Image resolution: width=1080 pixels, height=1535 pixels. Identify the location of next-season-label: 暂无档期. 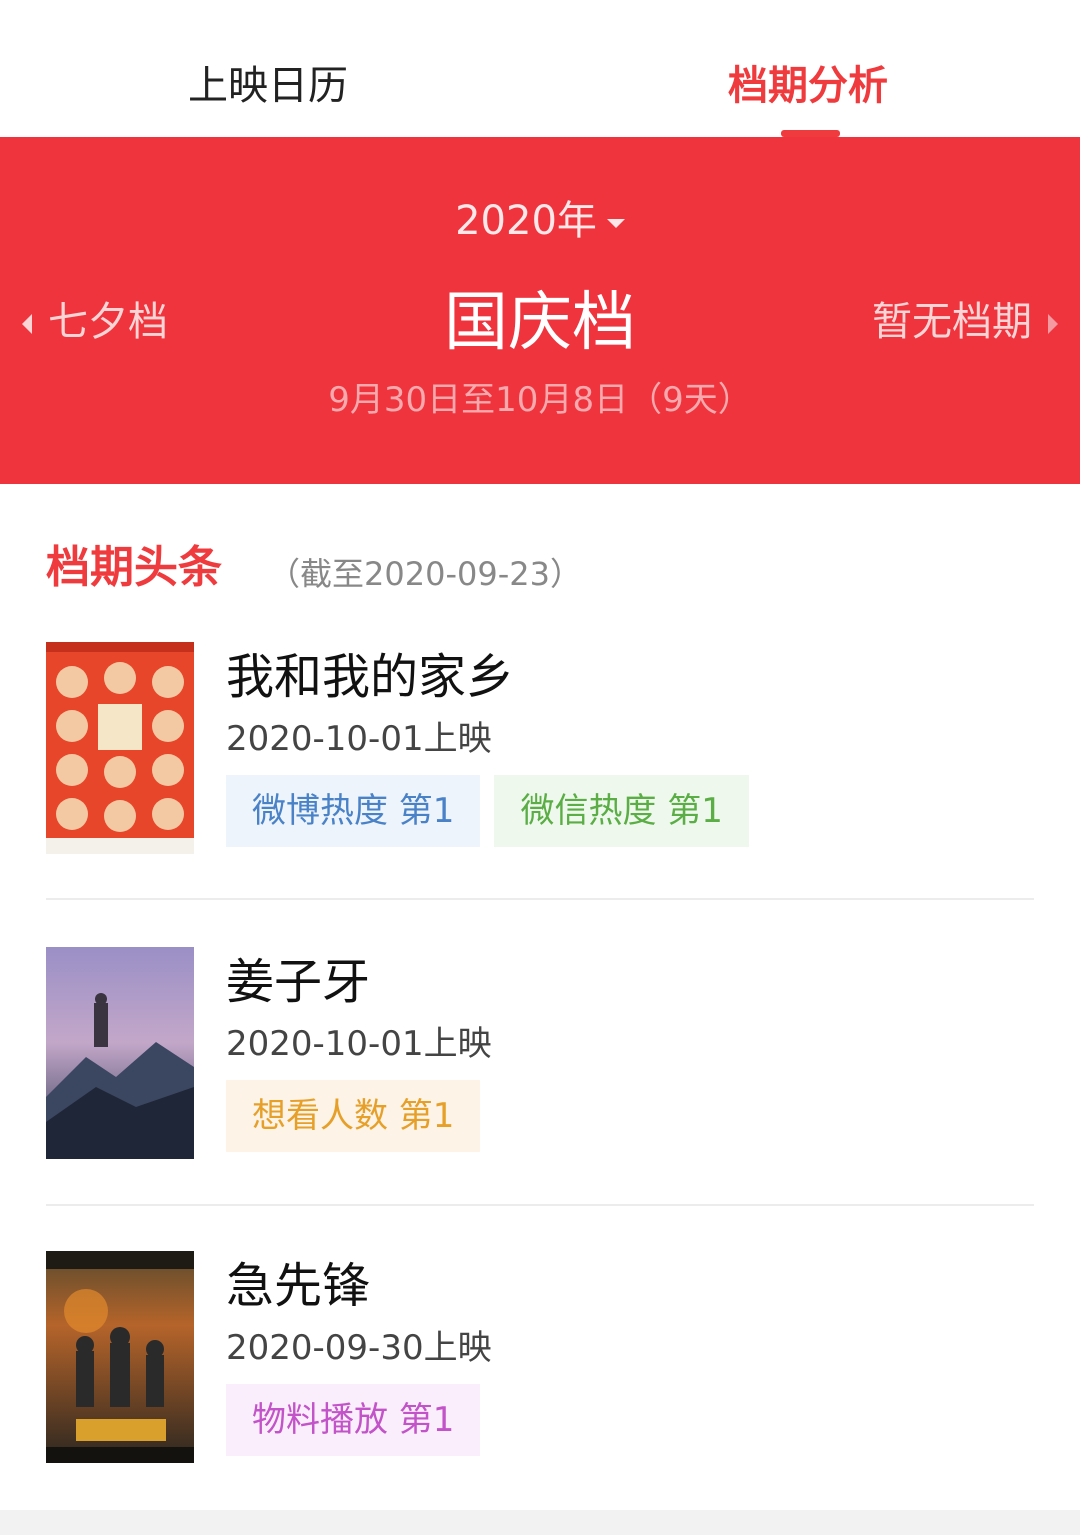
(952, 322).